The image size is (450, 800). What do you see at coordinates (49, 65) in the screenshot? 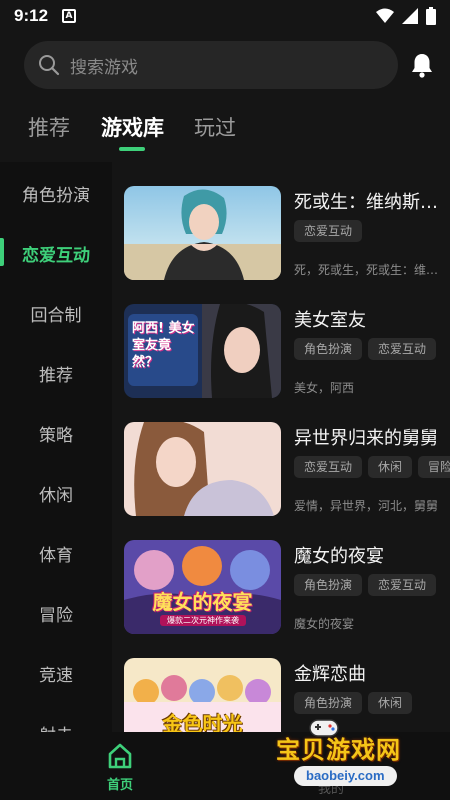
I see `search-icon` at bounding box center [49, 65].